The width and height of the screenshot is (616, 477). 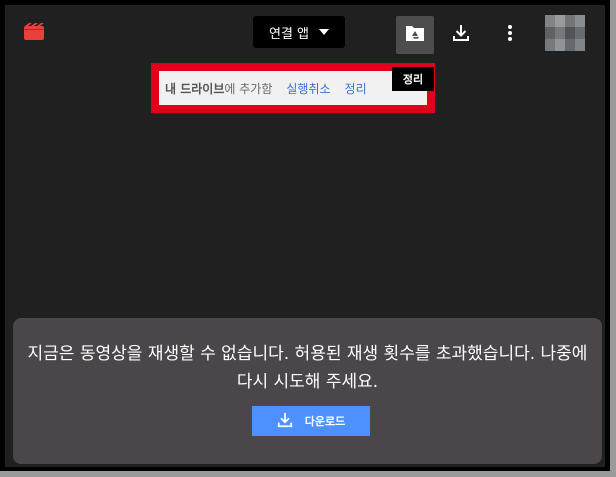 What do you see at coordinates (34, 32) in the screenshot?
I see `movie-file-icon` at bounding box center [34, 32].